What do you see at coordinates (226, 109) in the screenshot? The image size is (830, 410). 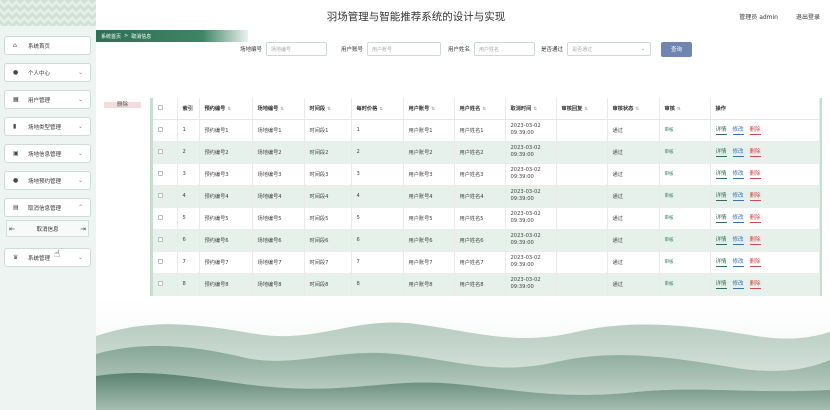 I see `col-header-booking-no: 预约编号 ⇅` at bounding box center [226, 109].